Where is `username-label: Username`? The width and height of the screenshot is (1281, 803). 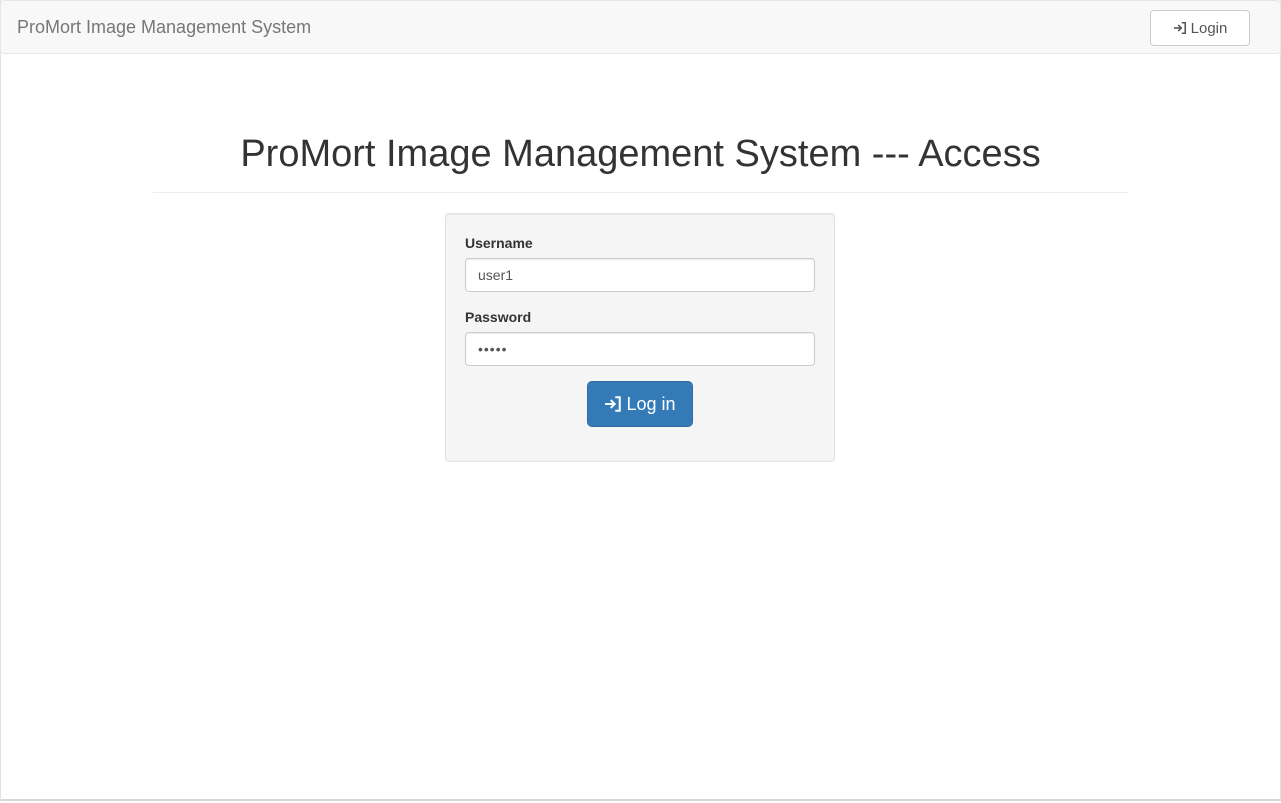
username-label: Username is located at coordinates (499, 243).